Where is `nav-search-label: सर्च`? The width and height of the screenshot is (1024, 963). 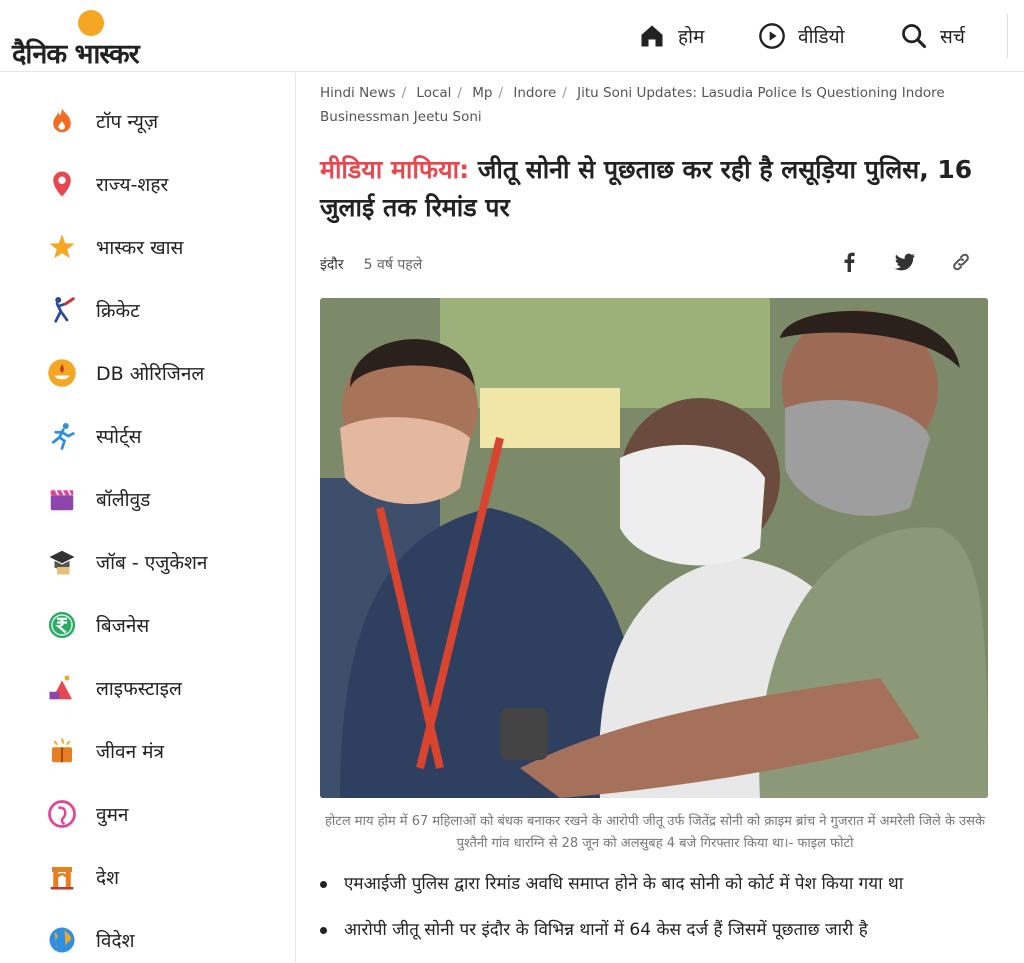
nav-search-label: सर्च is located at coordinates (952, 37).